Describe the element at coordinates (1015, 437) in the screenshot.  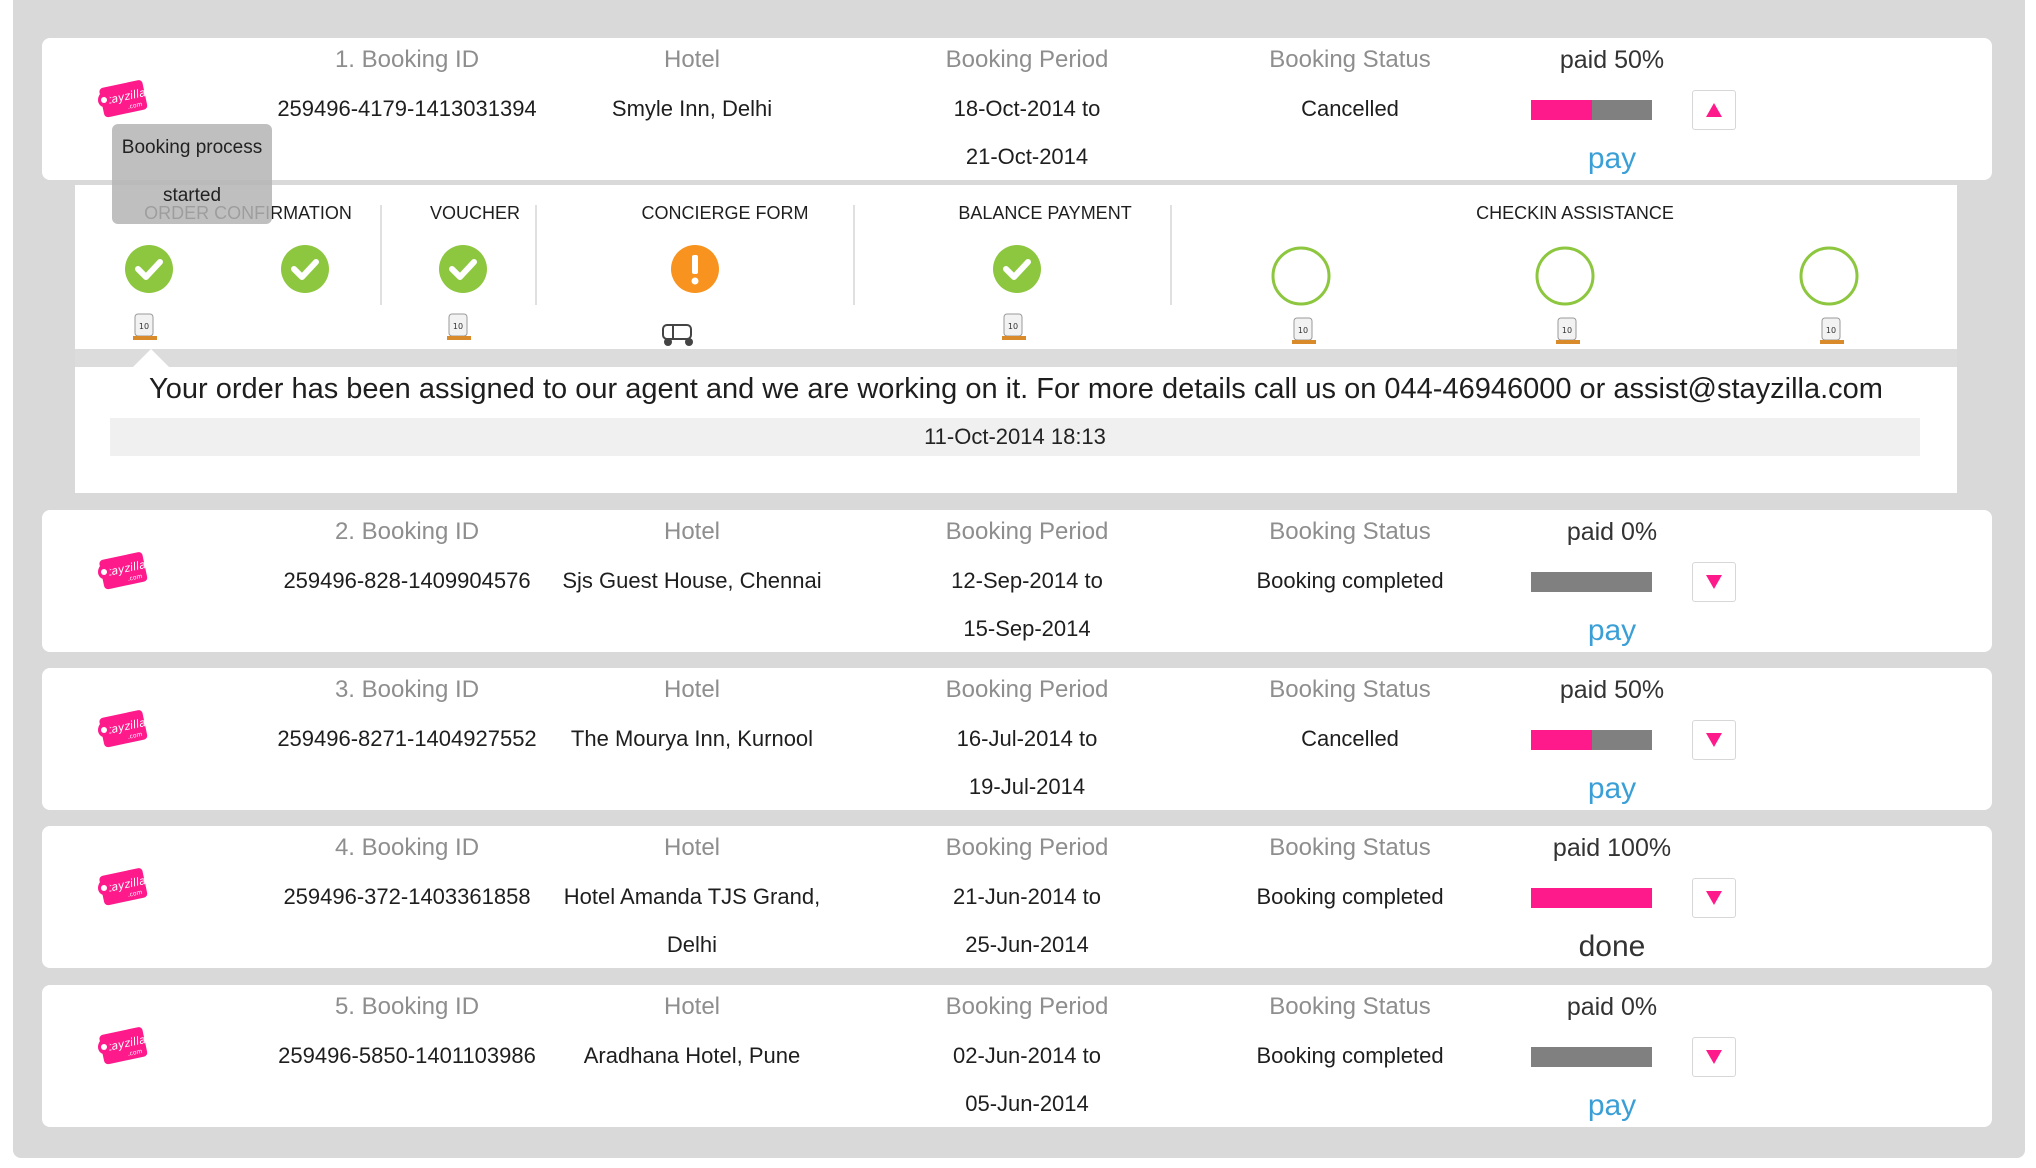
I see `status-message-time: 11-Oct-2014 18:13` at that location.